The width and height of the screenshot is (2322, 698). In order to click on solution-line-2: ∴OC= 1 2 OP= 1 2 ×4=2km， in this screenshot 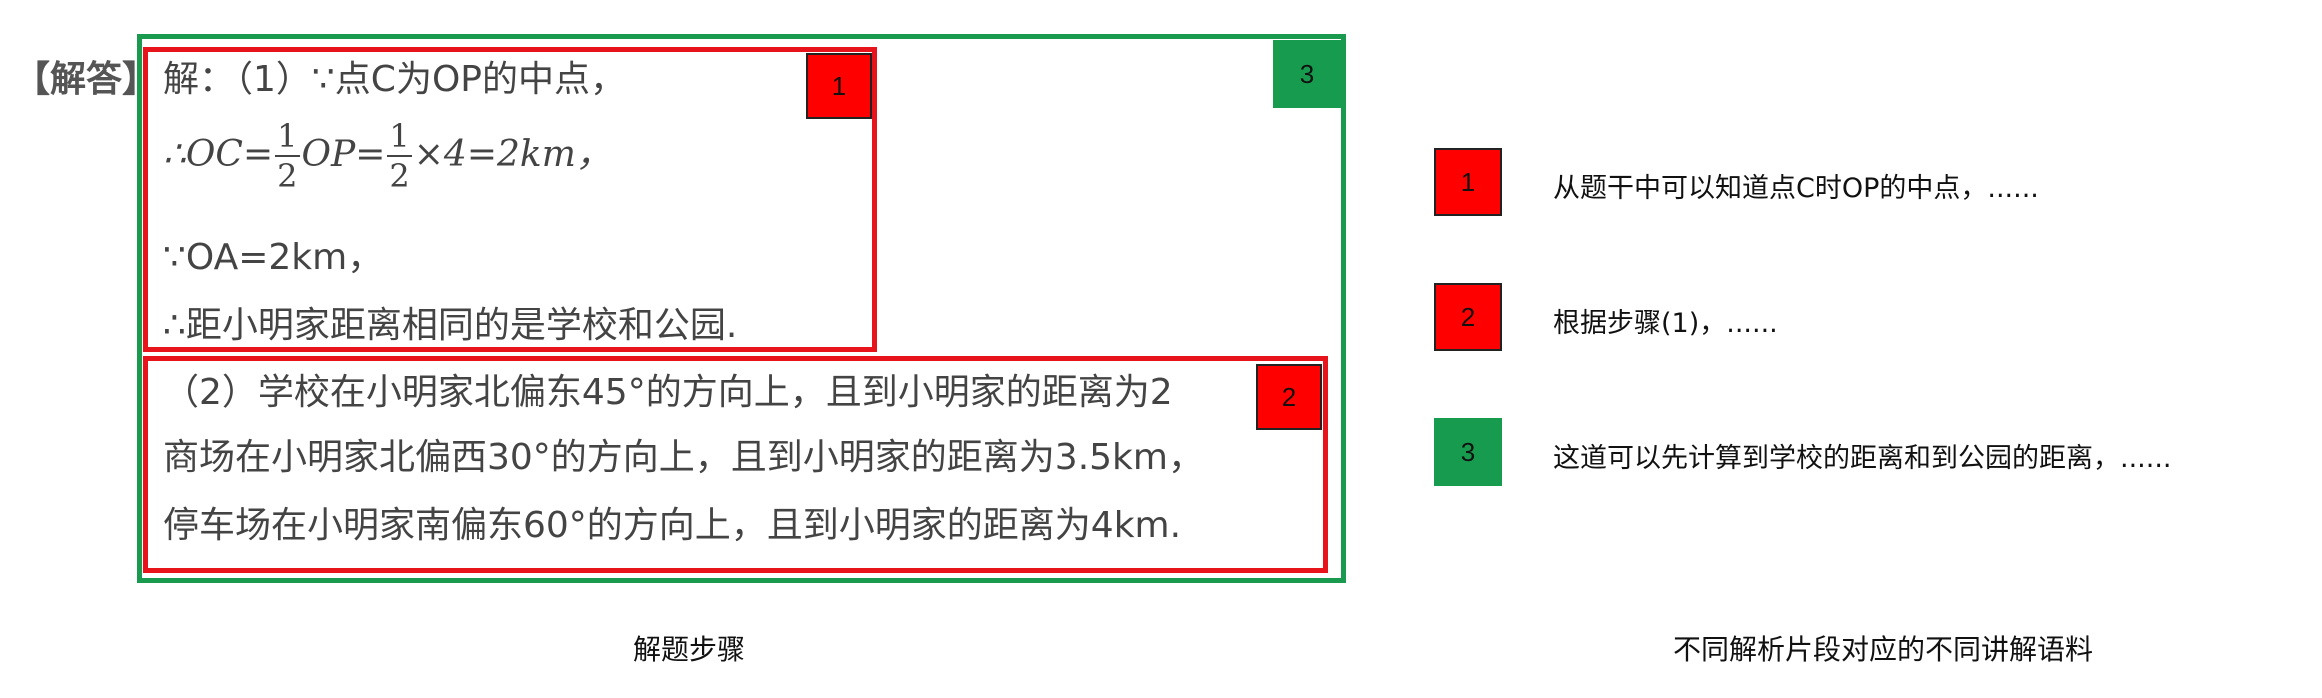, I will do `click(387, 156)`.